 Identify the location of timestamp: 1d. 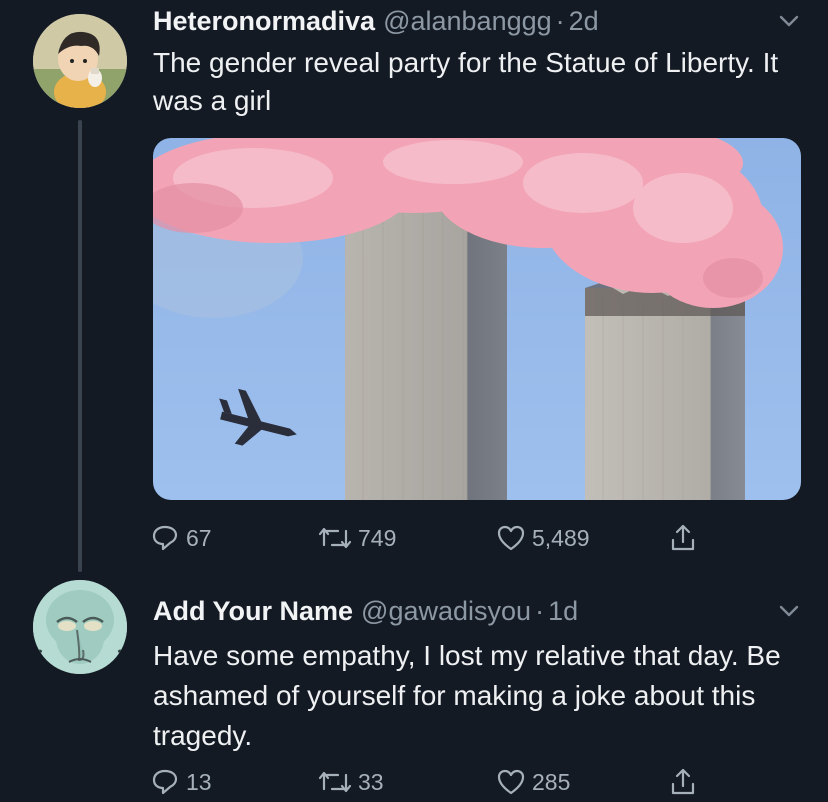
(563, 611).